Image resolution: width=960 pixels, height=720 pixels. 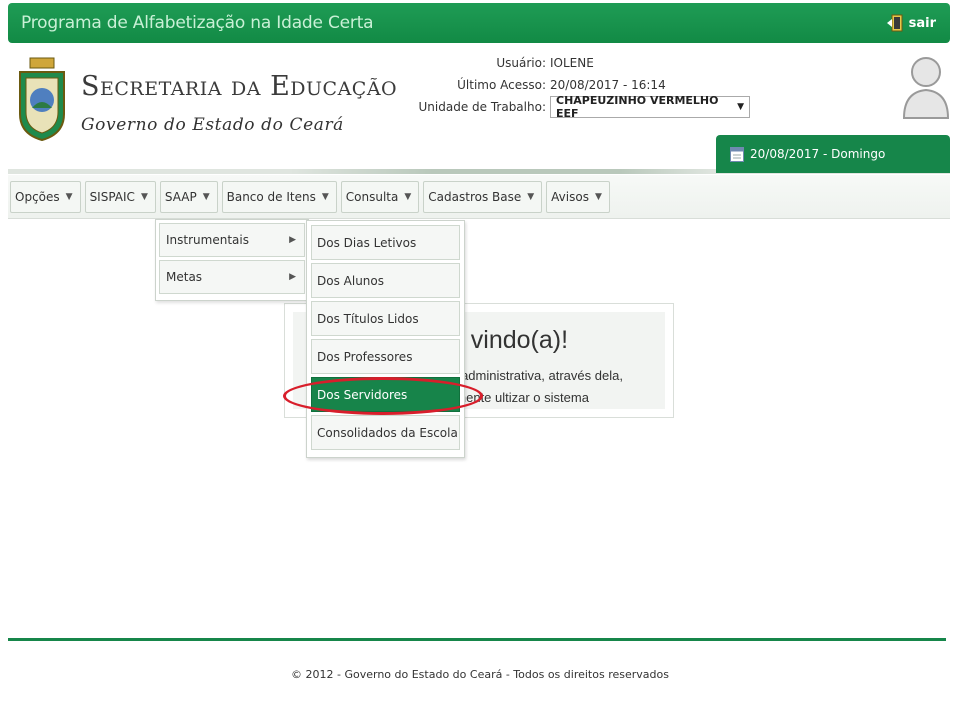 What do you see at coordinates (180, 196) in the screenshot?
I see `menu-label: SAAP` at bounding box center [180, 196].